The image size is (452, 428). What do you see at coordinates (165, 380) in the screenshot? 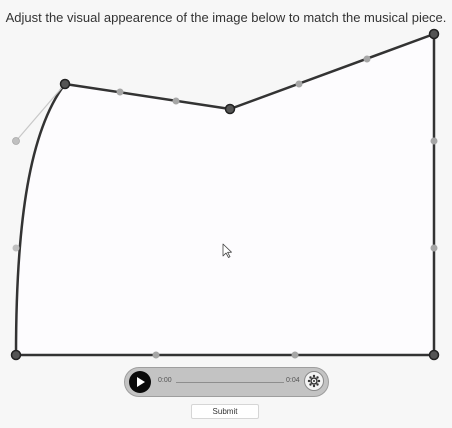
I see `current-time: 0:00` at bounding box center [165, 380].